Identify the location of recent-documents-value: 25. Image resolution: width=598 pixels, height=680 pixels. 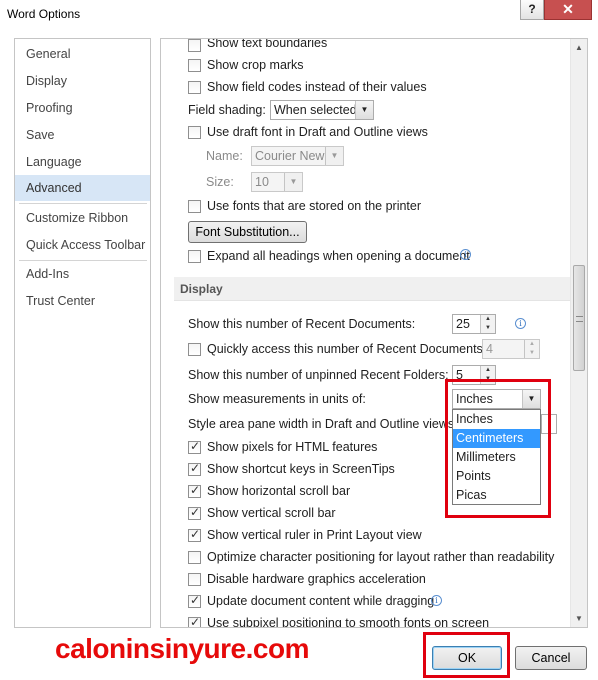
(463, 324).